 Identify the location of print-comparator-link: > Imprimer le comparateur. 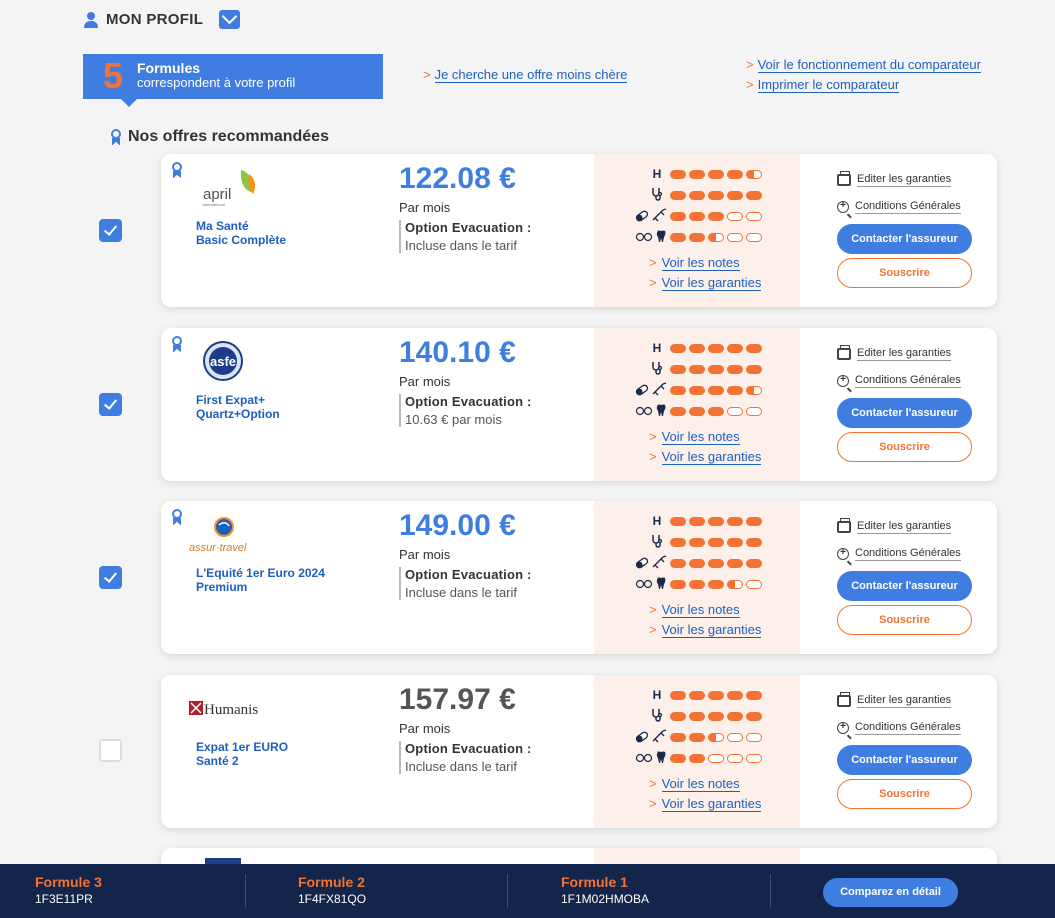
(823, 85).